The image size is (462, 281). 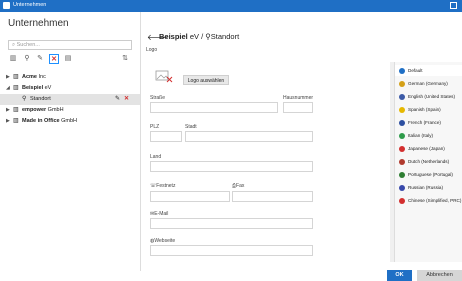 What do you see at coordinates (24, 99) in the screenshot?
I see `location-pin-icon: ⚲` at bounding box center [24, 99].